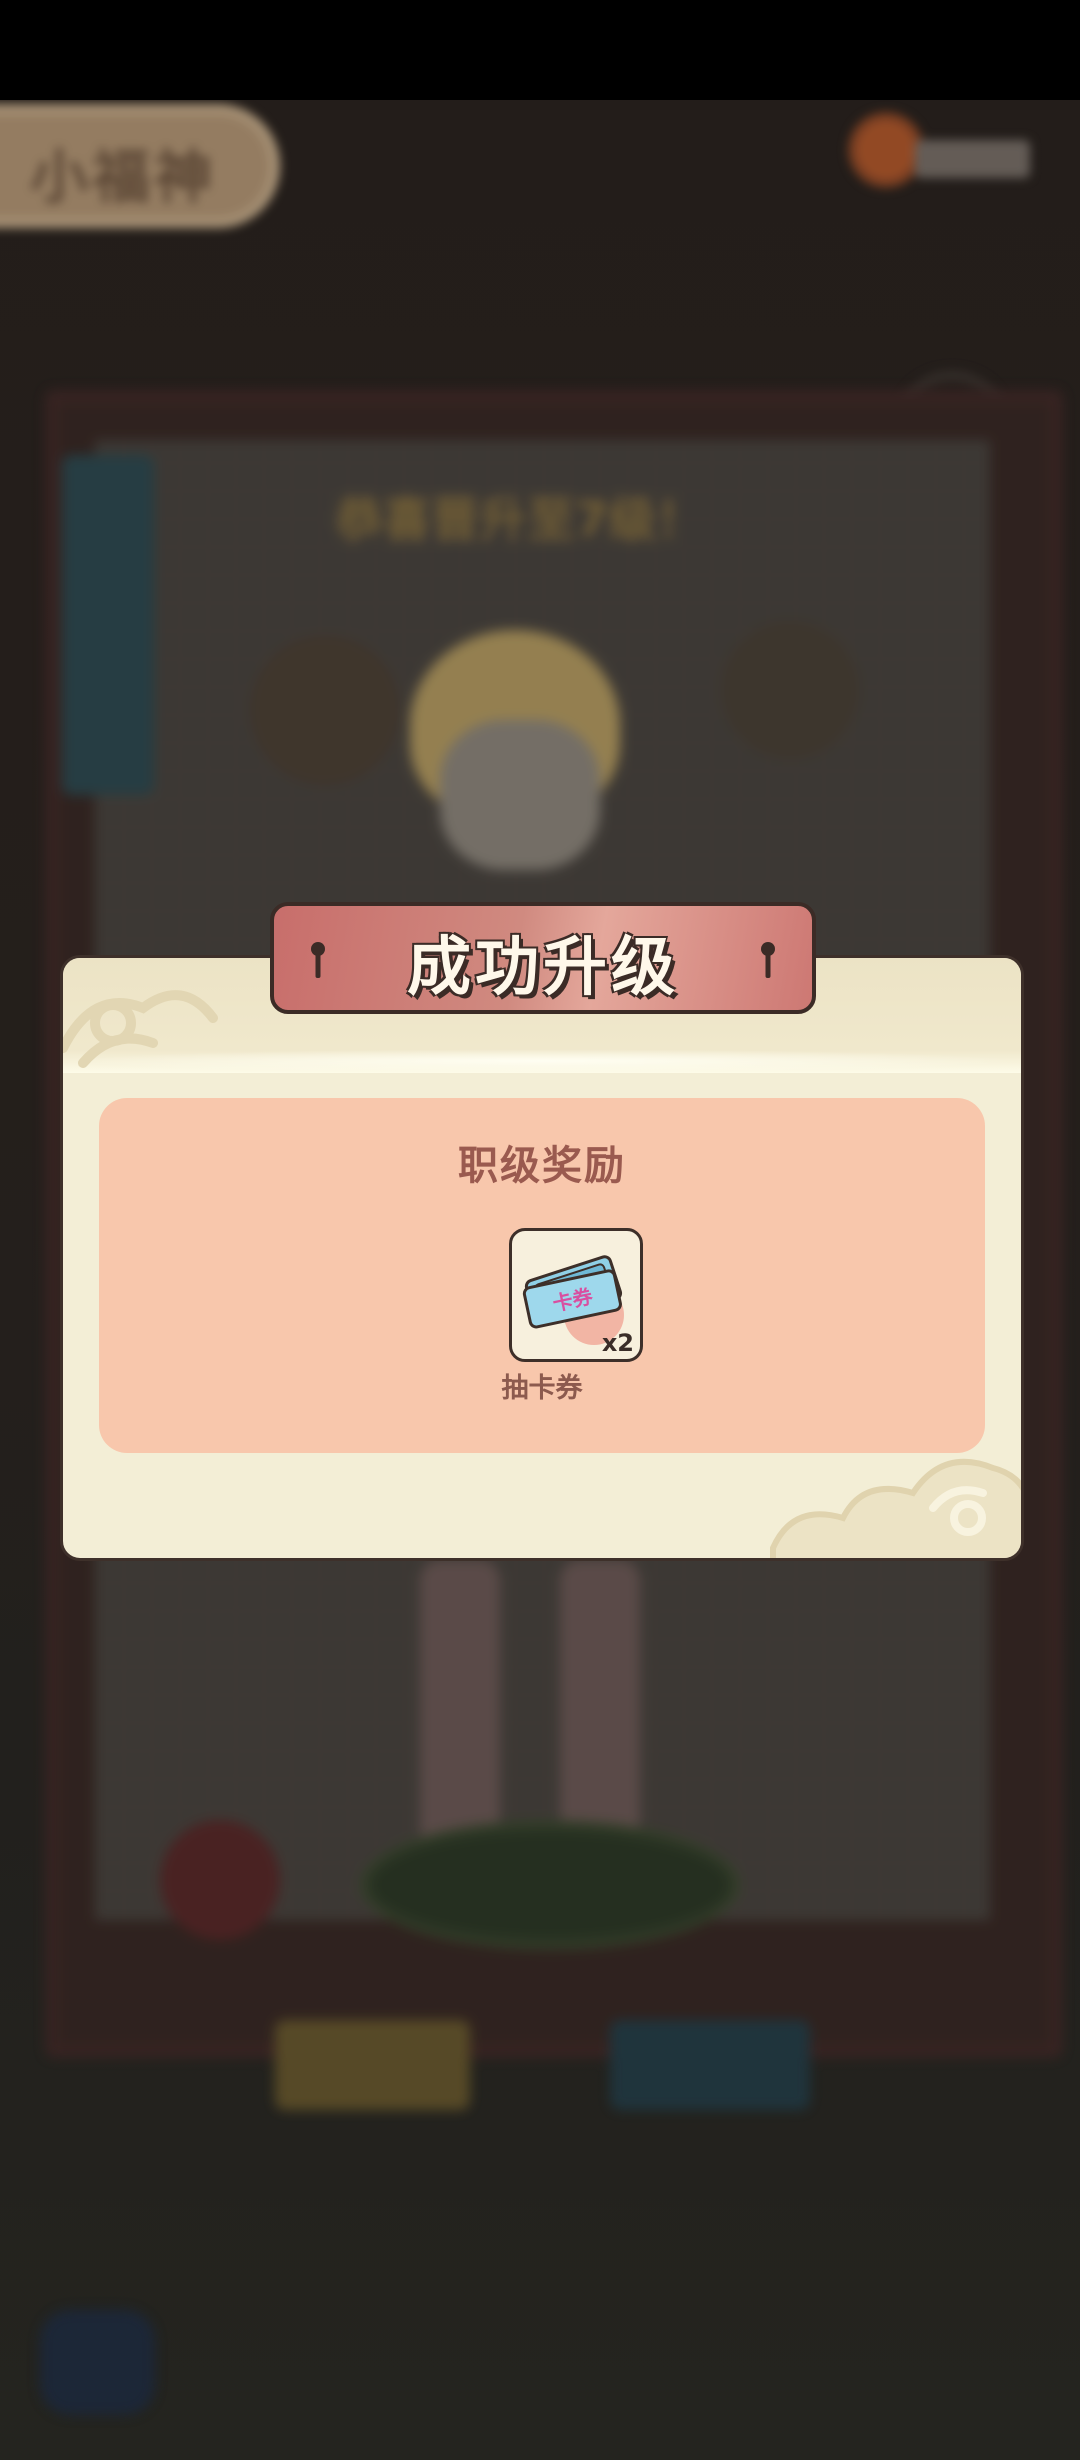 This screenshot has width=1080, height=2460. Describe the element at coordinates (576, 1295) in the screenshot. I see `reward-item-tile: 卡券 x2` at that location.